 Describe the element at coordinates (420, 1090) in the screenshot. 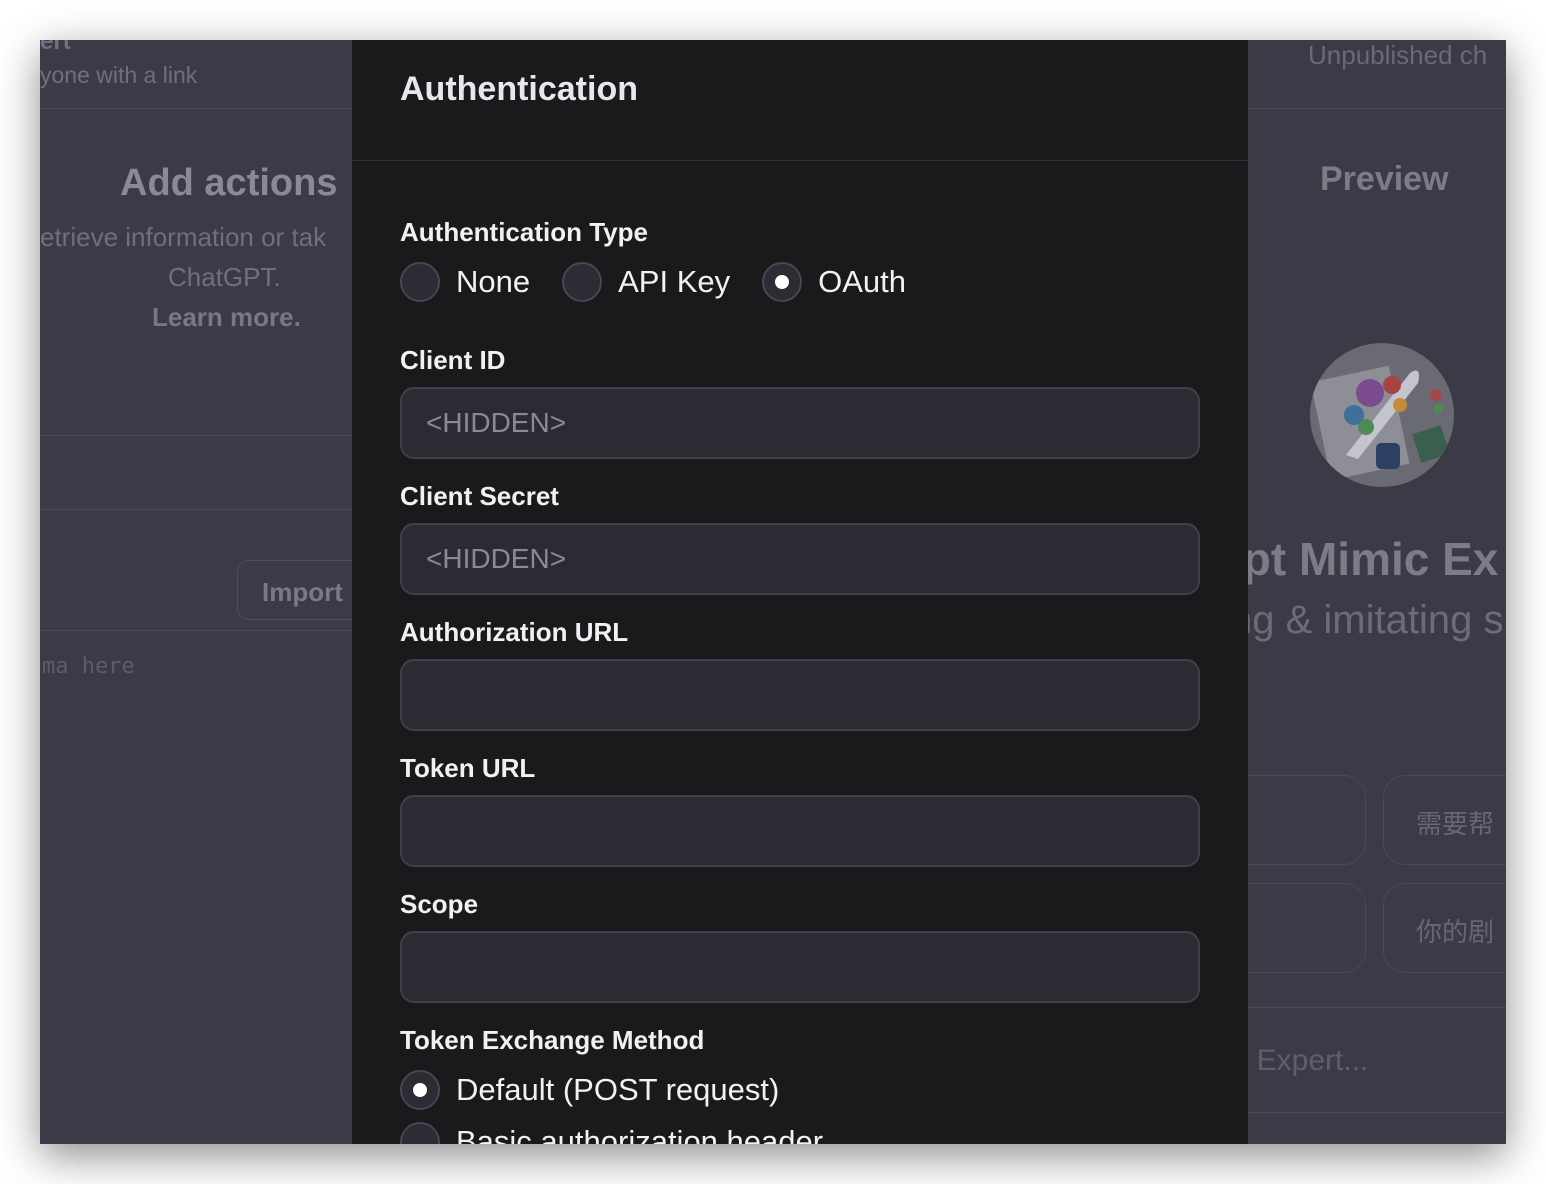

I see `radio-default-post` at that location.